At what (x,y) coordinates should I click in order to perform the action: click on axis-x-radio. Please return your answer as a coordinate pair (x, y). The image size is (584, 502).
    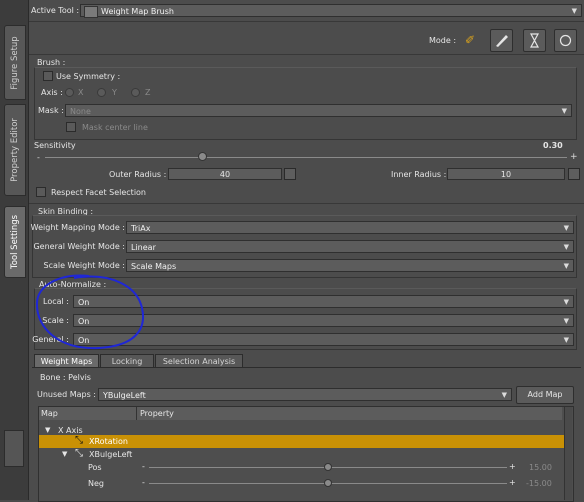
    Looking at the image, I should click on (69, 92).